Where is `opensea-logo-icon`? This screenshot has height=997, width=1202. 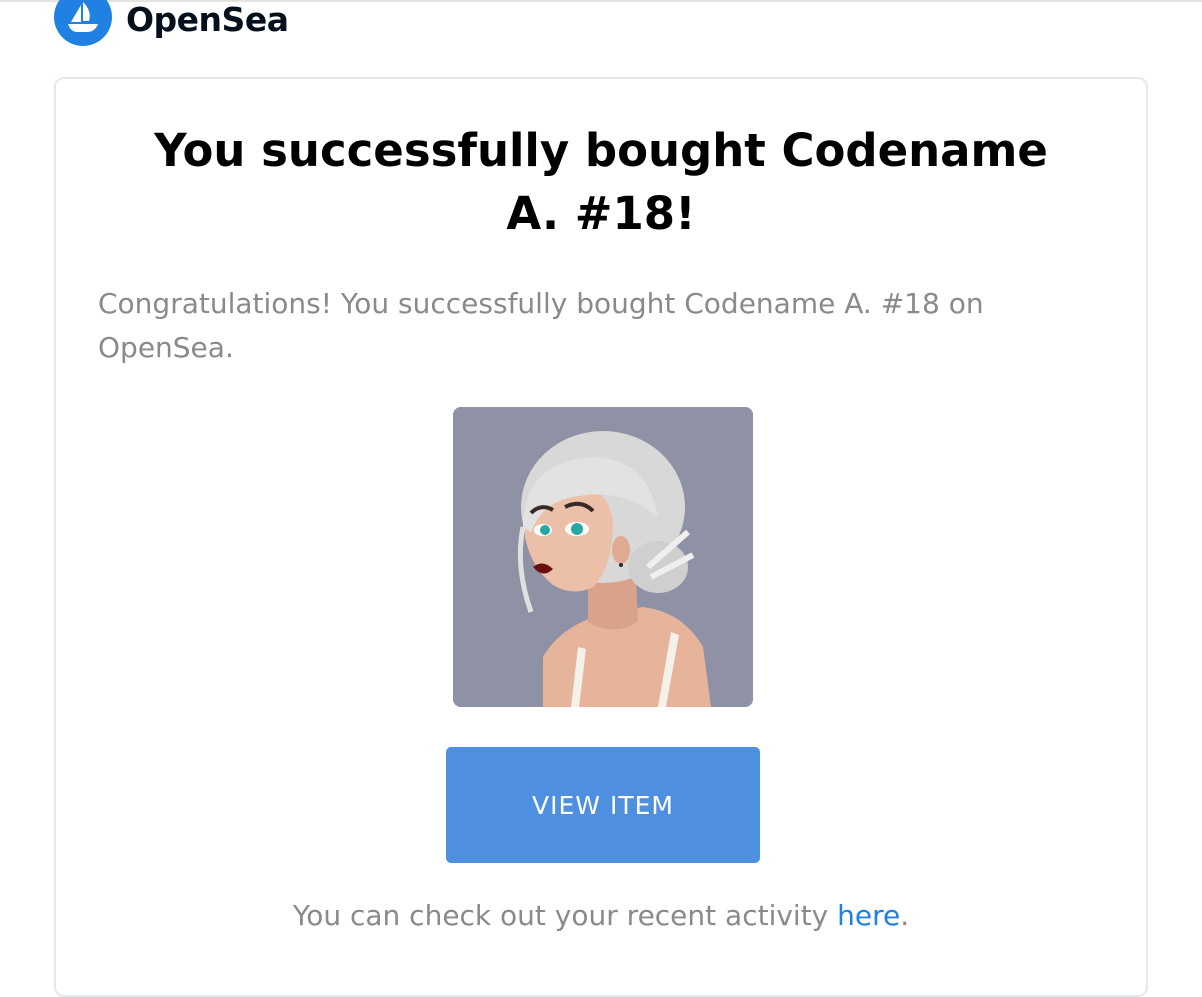 opensea-logo-icon is located at coordinates (83, 23).